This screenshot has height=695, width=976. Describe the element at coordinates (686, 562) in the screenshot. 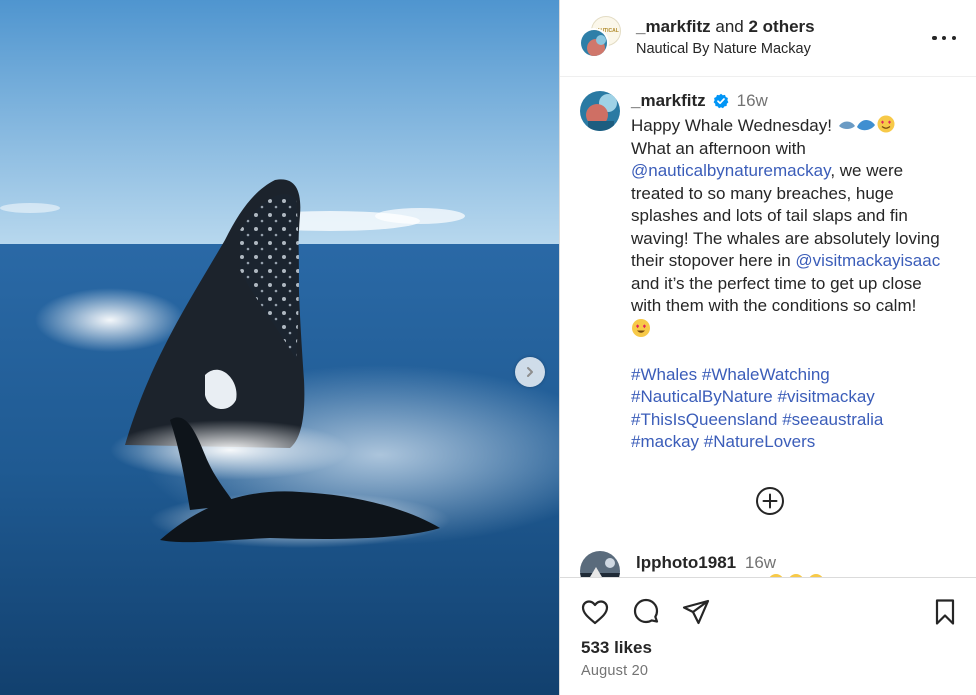

I see `comment-username: lpphoto1981` at that location.